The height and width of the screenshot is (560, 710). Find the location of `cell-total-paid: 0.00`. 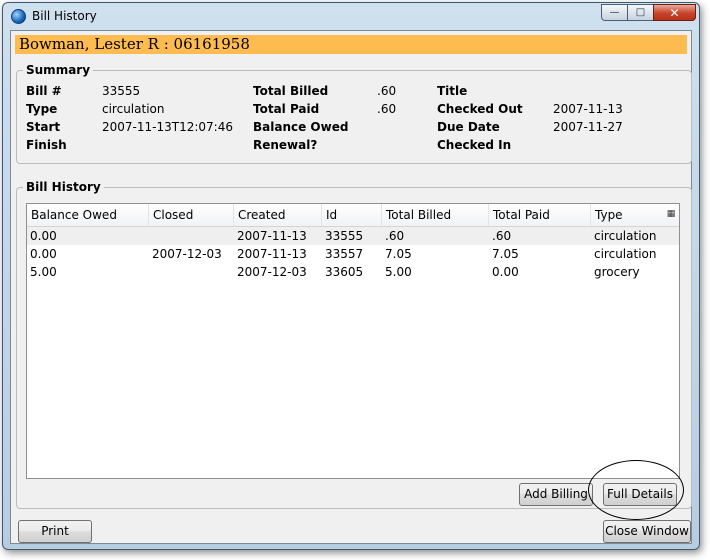

cell-total-paid: 0.00 is located at coordinates (505, 272).